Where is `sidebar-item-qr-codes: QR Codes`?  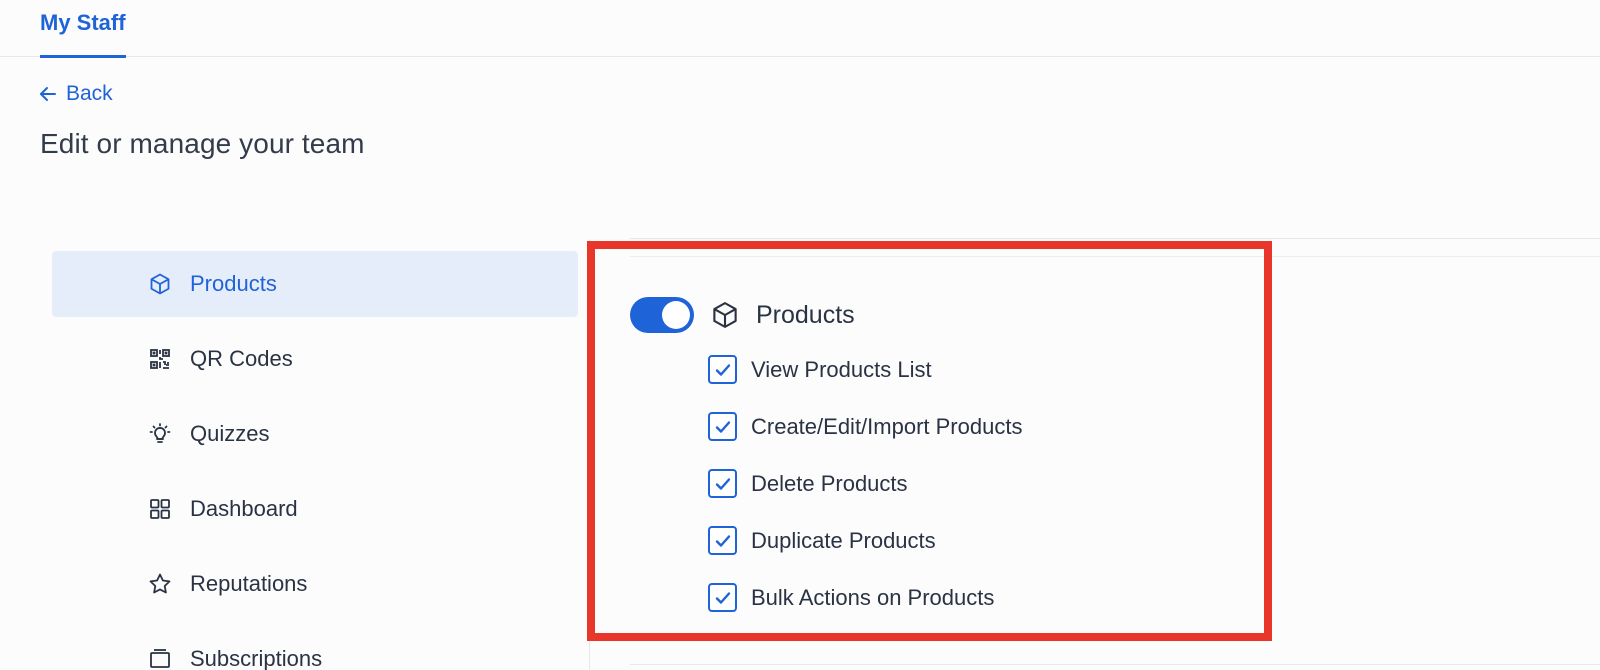
sidebar-item-qr-codes: QR Codes is located at coordinates (315, 359).